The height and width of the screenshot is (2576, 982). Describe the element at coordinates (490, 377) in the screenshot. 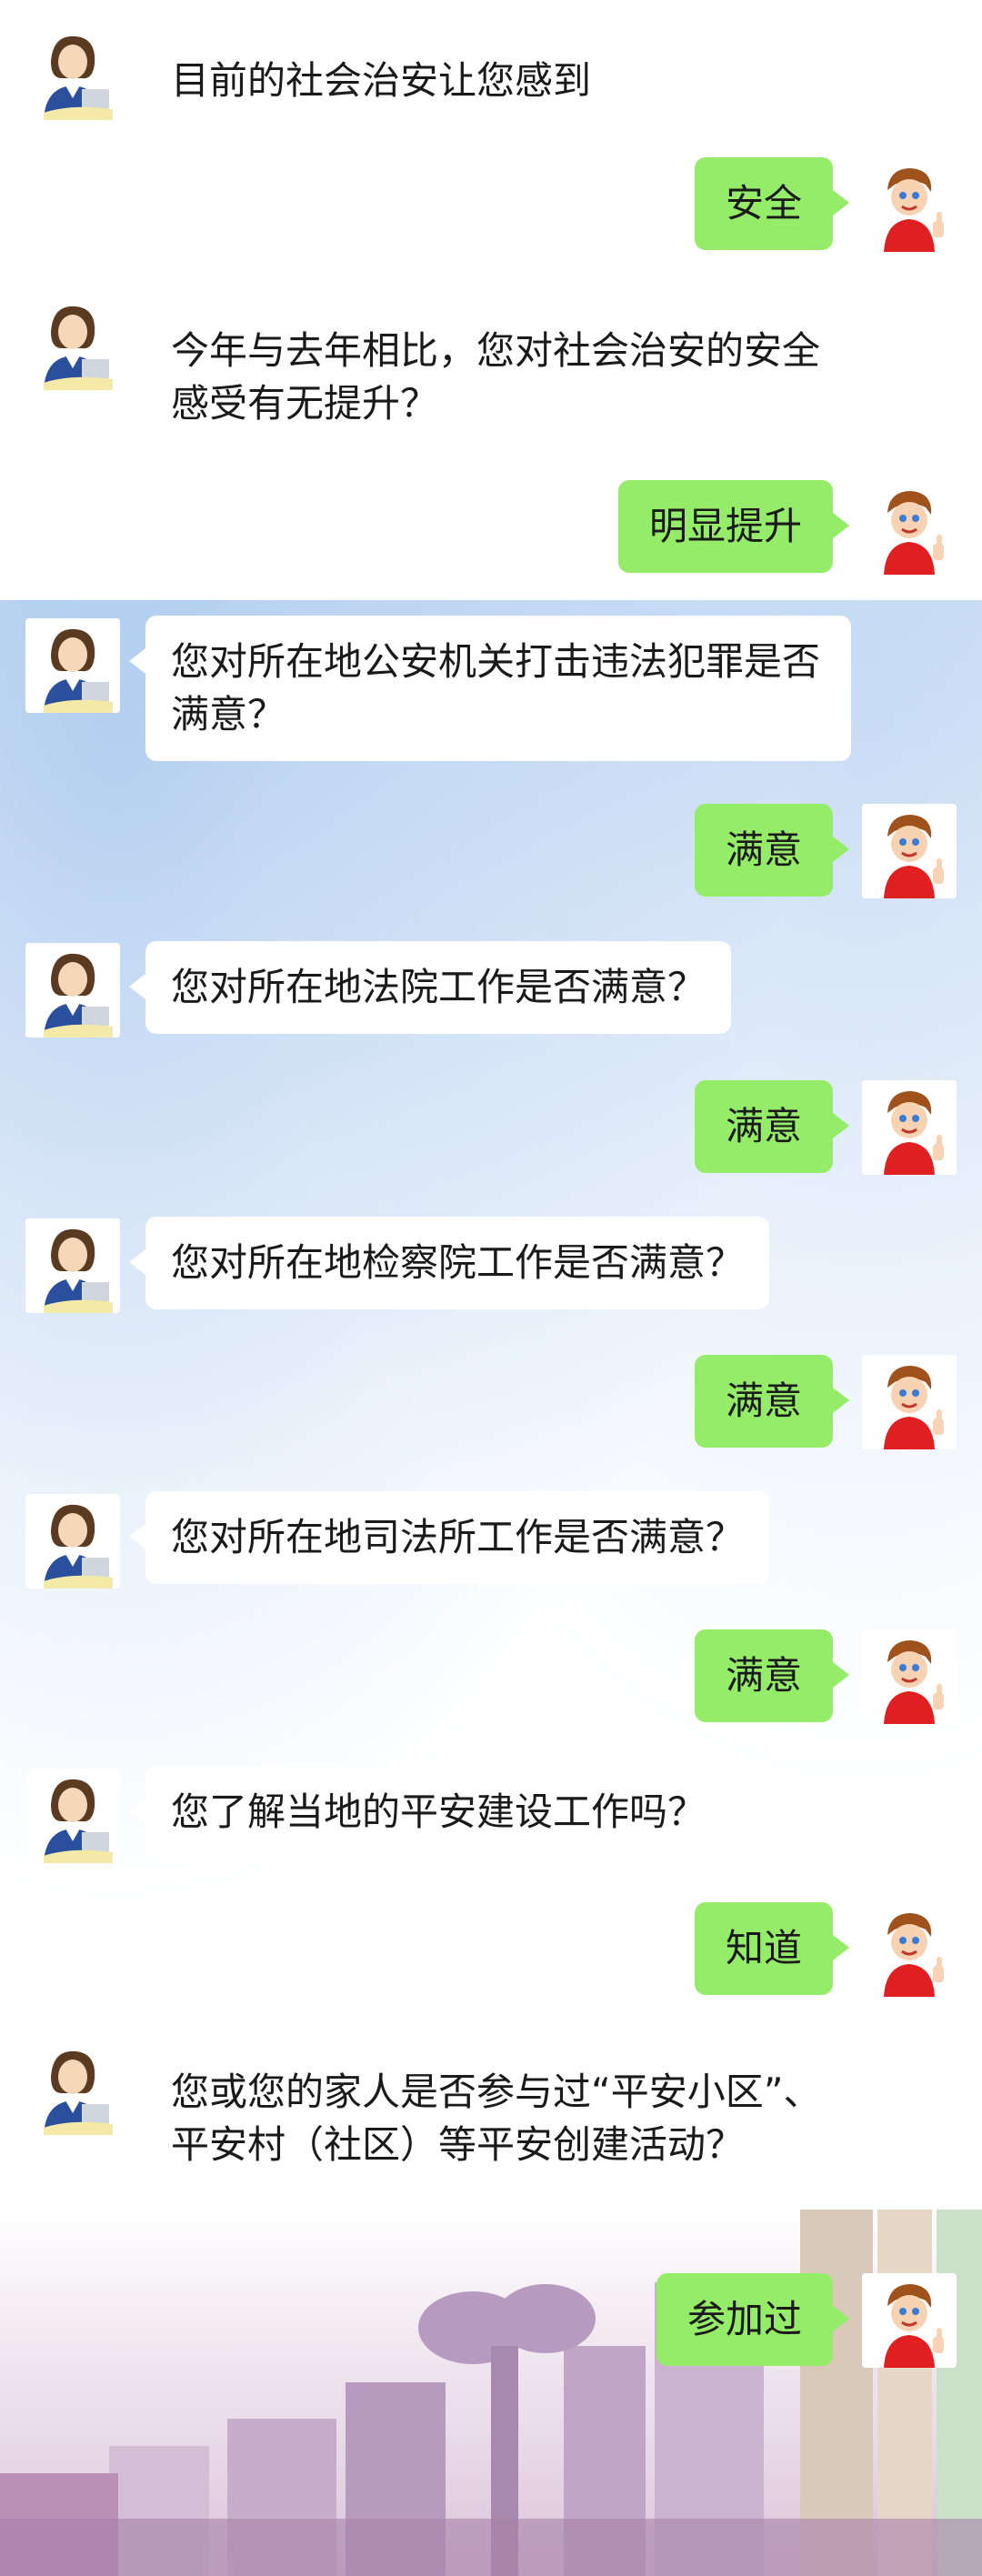

I see `question-bubble: 今年与去年相比，您对社会治安的安全感受有无提升？` at that location.